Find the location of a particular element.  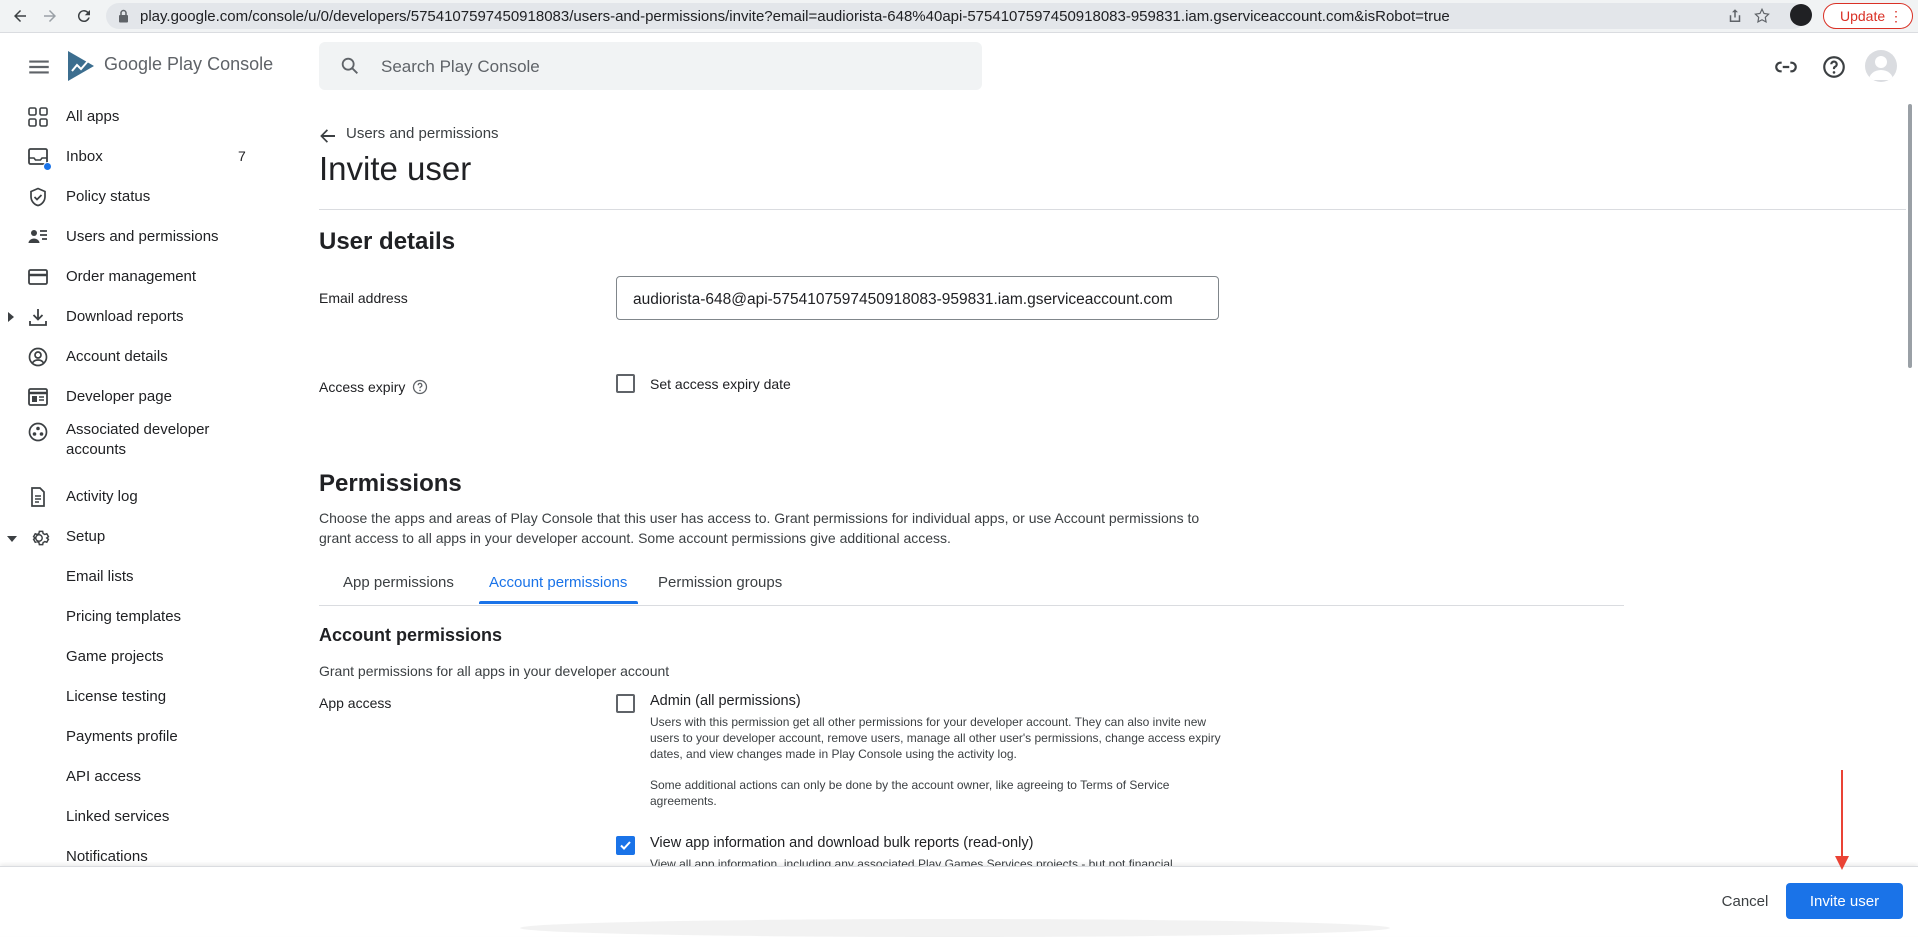

email-field is located at coordinates (917, 298).